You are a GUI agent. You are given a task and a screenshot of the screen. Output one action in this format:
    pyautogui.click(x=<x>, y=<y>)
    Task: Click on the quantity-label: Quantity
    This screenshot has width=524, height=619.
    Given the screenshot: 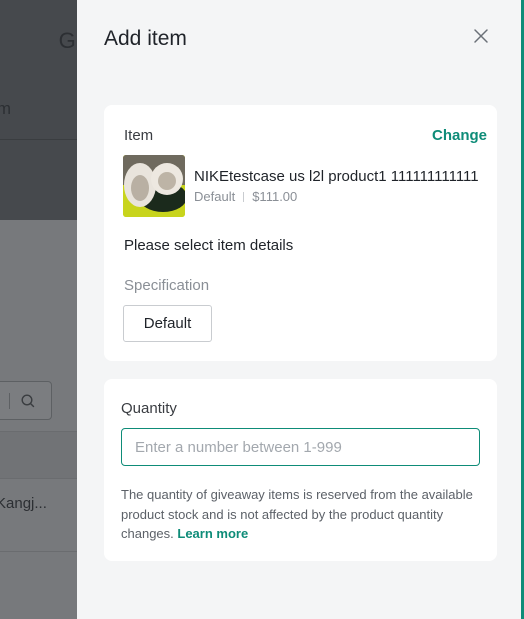 What is the action you would take?
    pyautogui.click(x=149, y=408)
    